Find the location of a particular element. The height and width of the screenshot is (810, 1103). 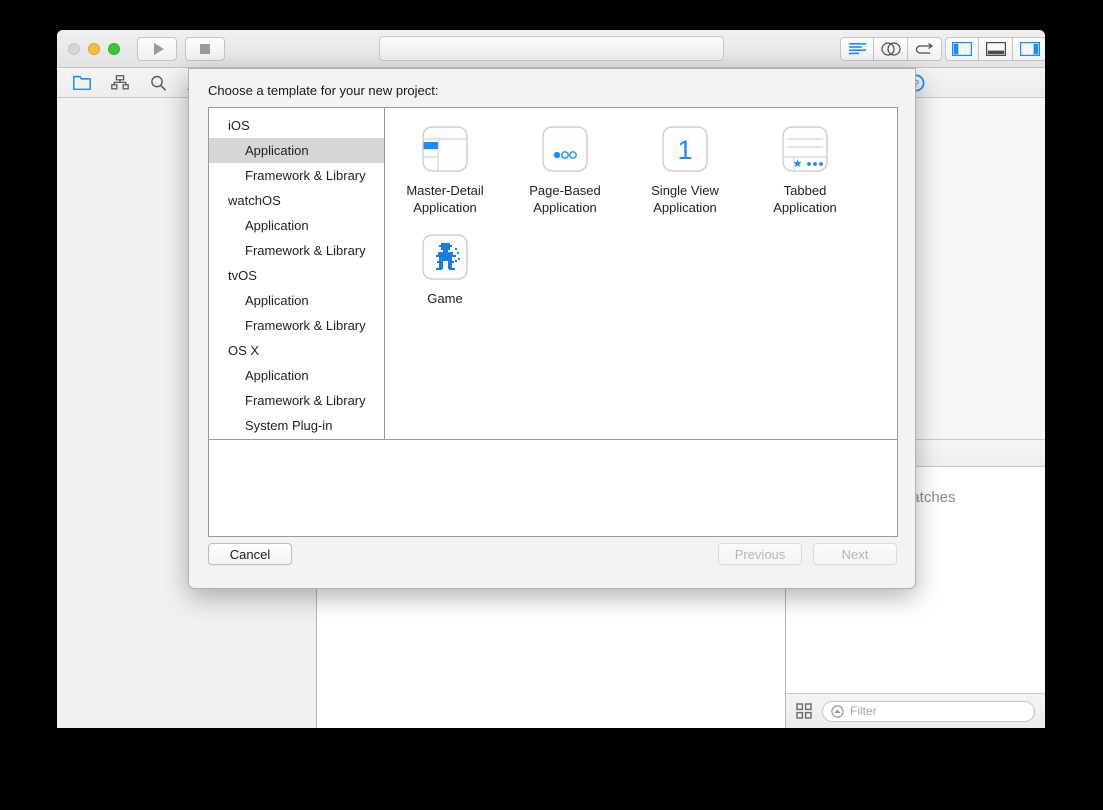

sidebar-row-label: System Plug-in is located at coordinates (289, 425).